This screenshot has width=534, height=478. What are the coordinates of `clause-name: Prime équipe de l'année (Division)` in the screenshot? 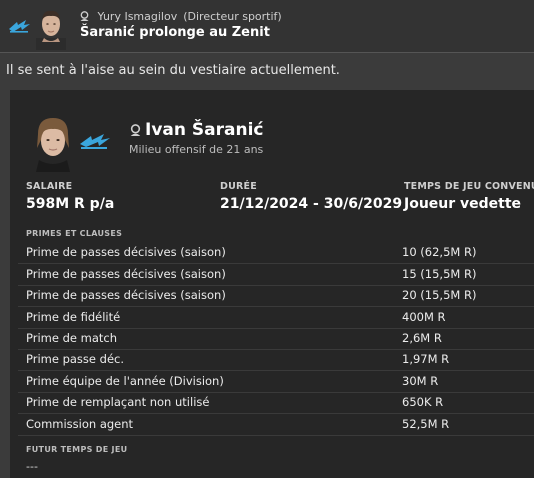 It's located at (125, 381).